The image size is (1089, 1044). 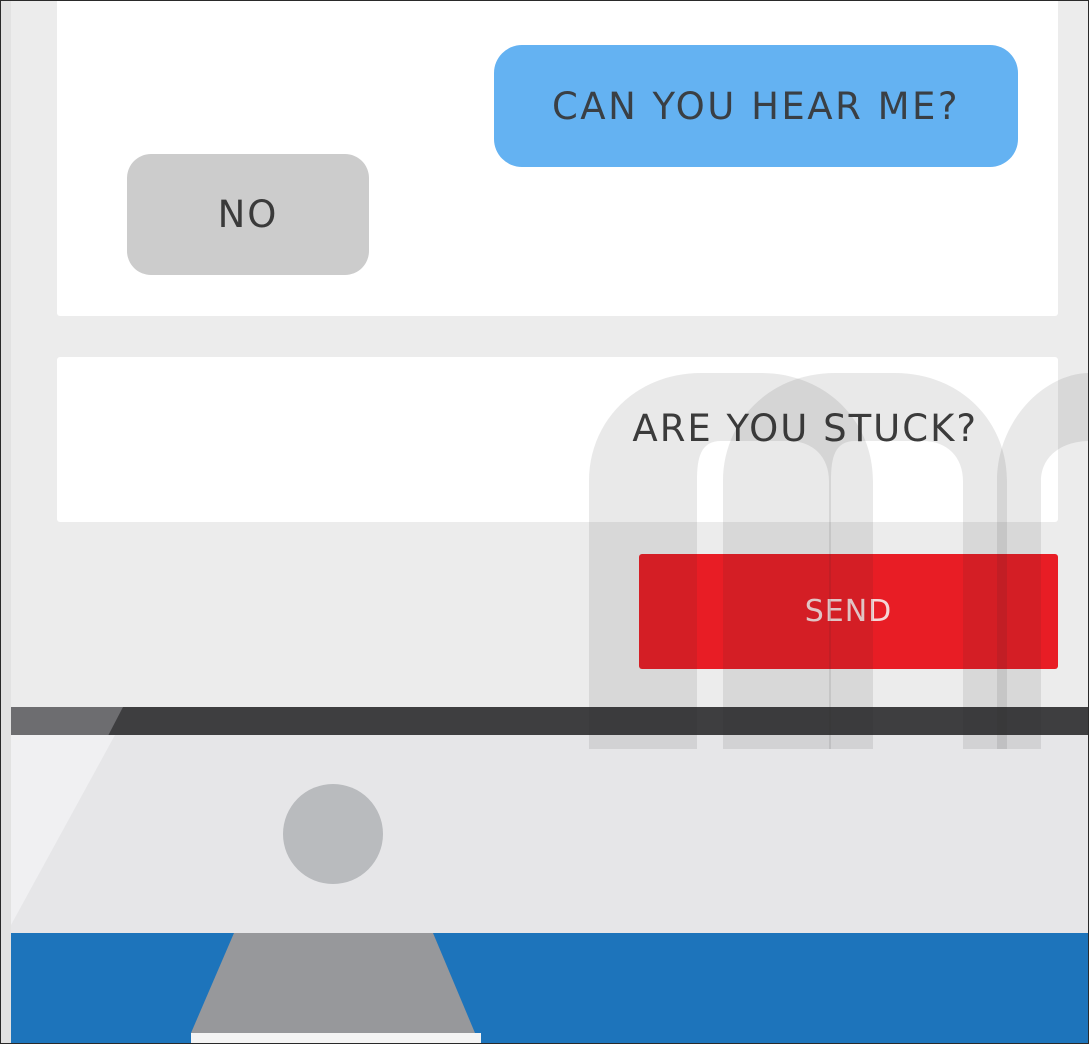 I want to click on received-message-text: NO, so click(x=248, y=214).